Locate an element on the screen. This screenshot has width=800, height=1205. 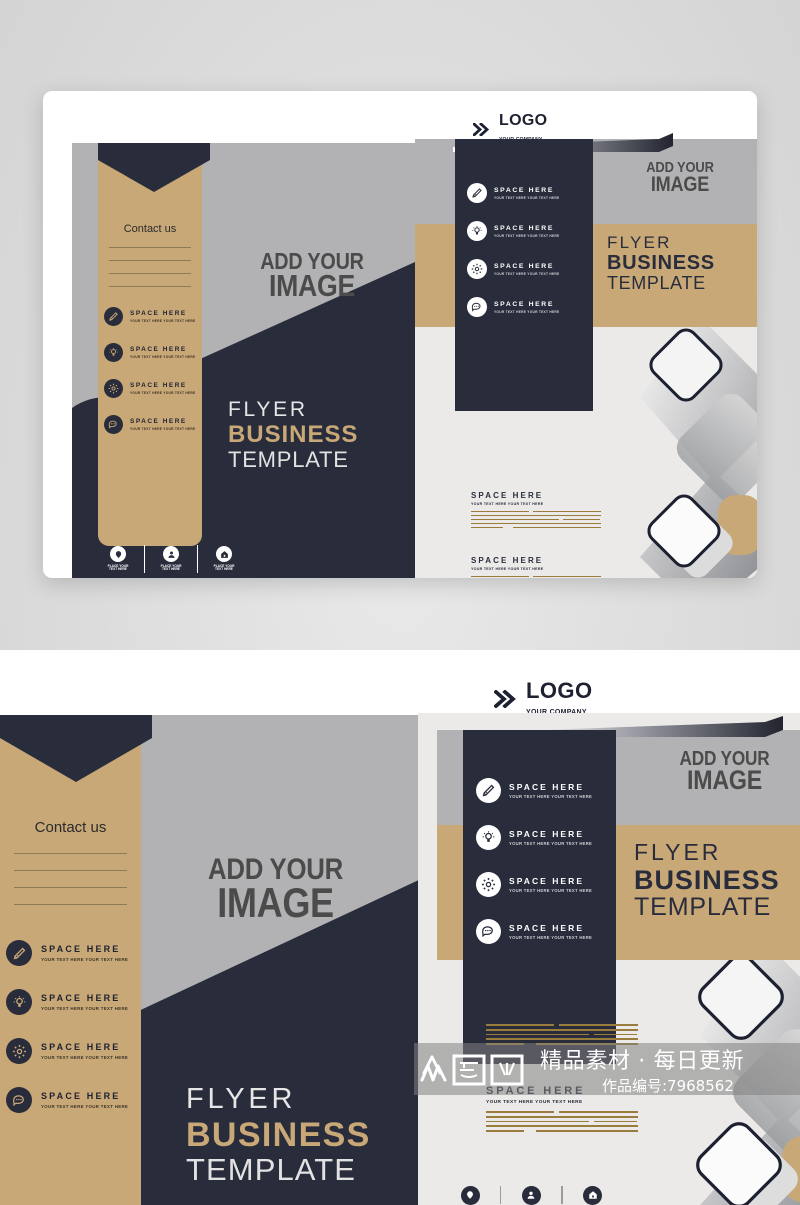
headline-business: BUSINESS is located at coordinates (661, 263).